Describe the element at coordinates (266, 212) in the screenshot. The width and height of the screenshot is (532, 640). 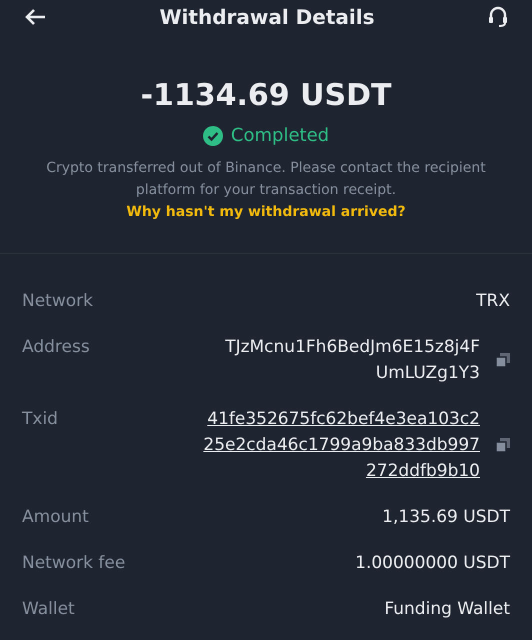
I see `help-link: Why hasn't my withdrawal arrived?` at that location.